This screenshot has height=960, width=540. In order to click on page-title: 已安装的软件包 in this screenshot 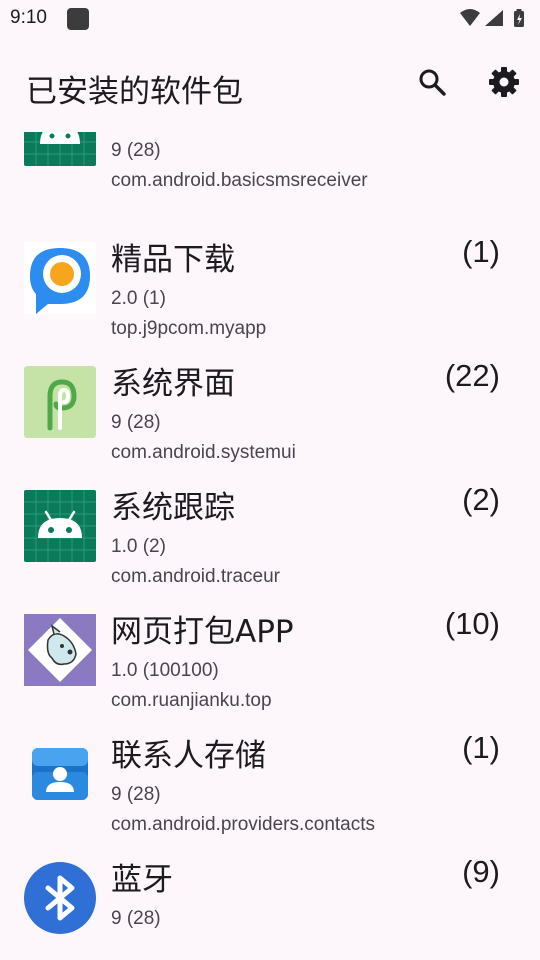, I will do `click(134, 92)`.